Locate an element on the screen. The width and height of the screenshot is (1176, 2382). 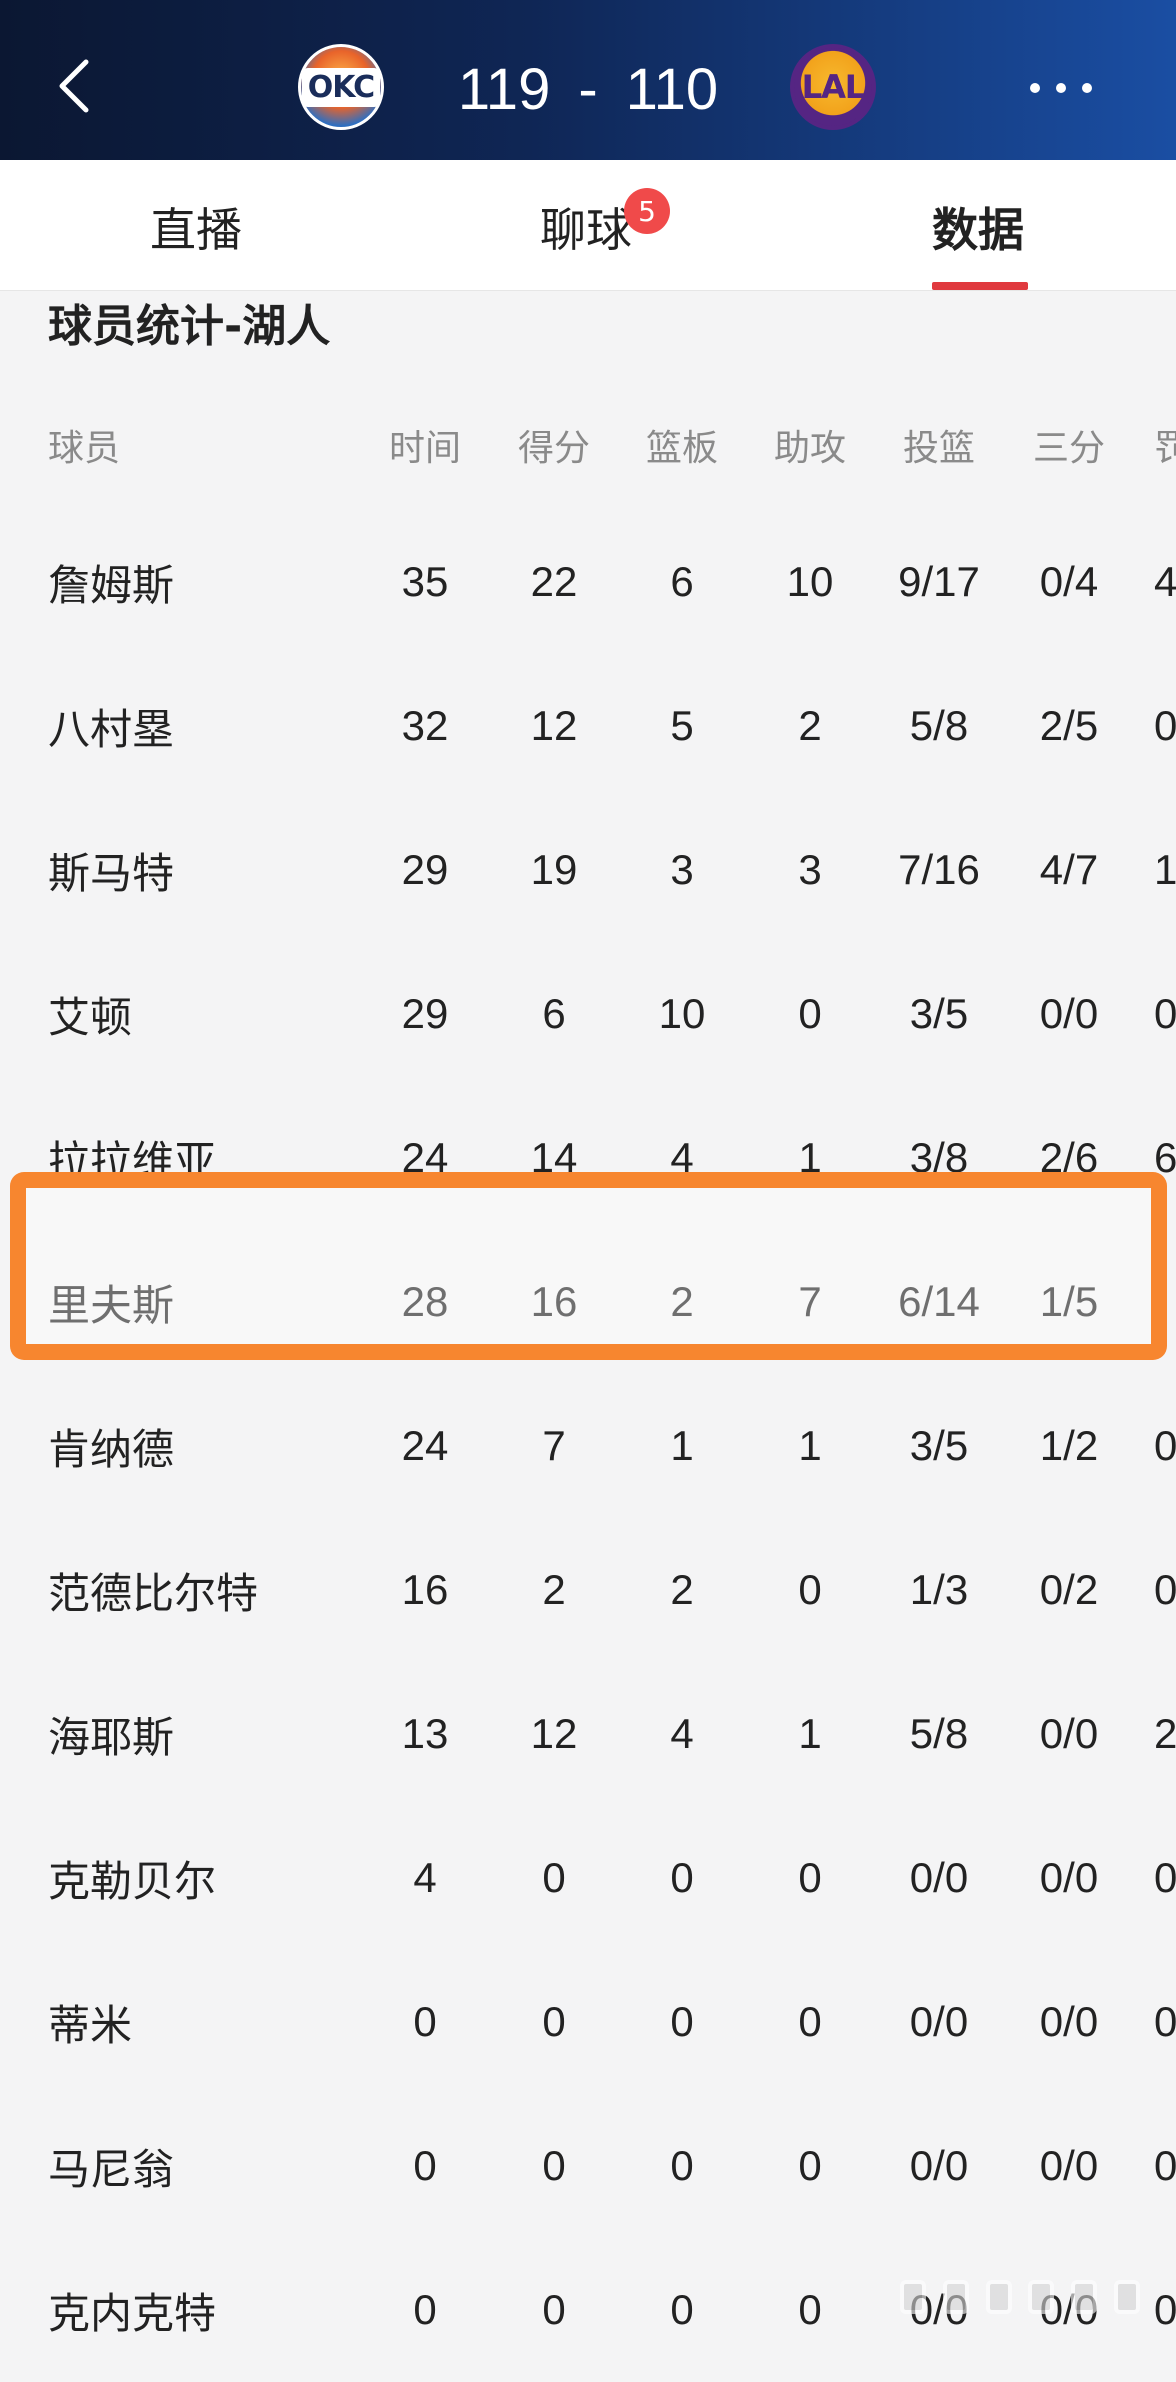
player-name: 肯纳德 is located at coordinates (208, 1446).